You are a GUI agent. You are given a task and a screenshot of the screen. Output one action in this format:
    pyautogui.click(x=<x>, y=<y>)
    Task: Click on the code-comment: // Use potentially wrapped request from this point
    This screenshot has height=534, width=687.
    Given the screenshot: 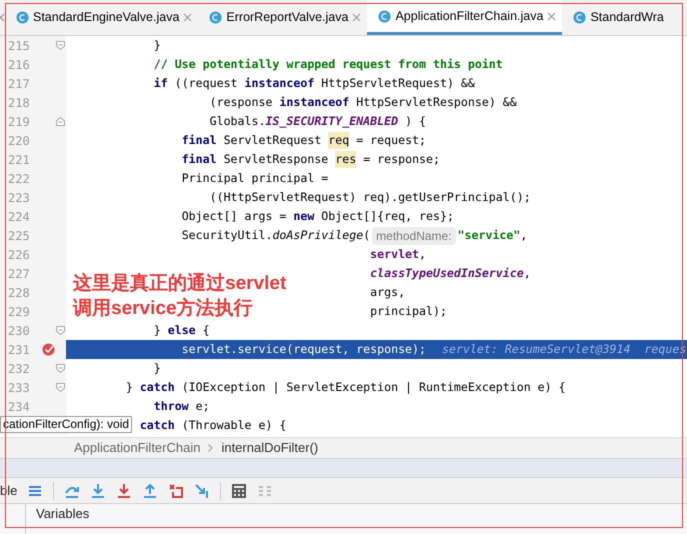 What is the action you would take?
    pyautogui.click(x=328, y=64)
    